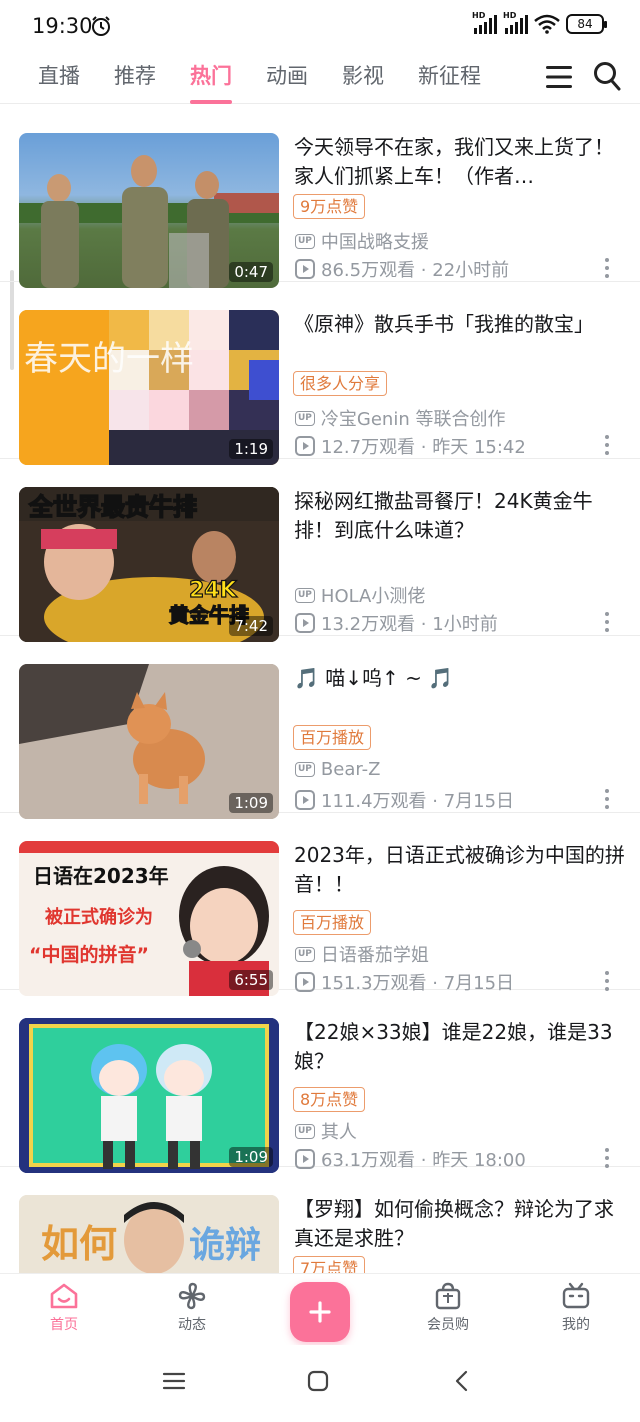 This screenshot has width=640, height=1422. What do you see at coordinates (64, 1296) in the screenshot?
I see `home-icon` at bounding box center [64, 1296].